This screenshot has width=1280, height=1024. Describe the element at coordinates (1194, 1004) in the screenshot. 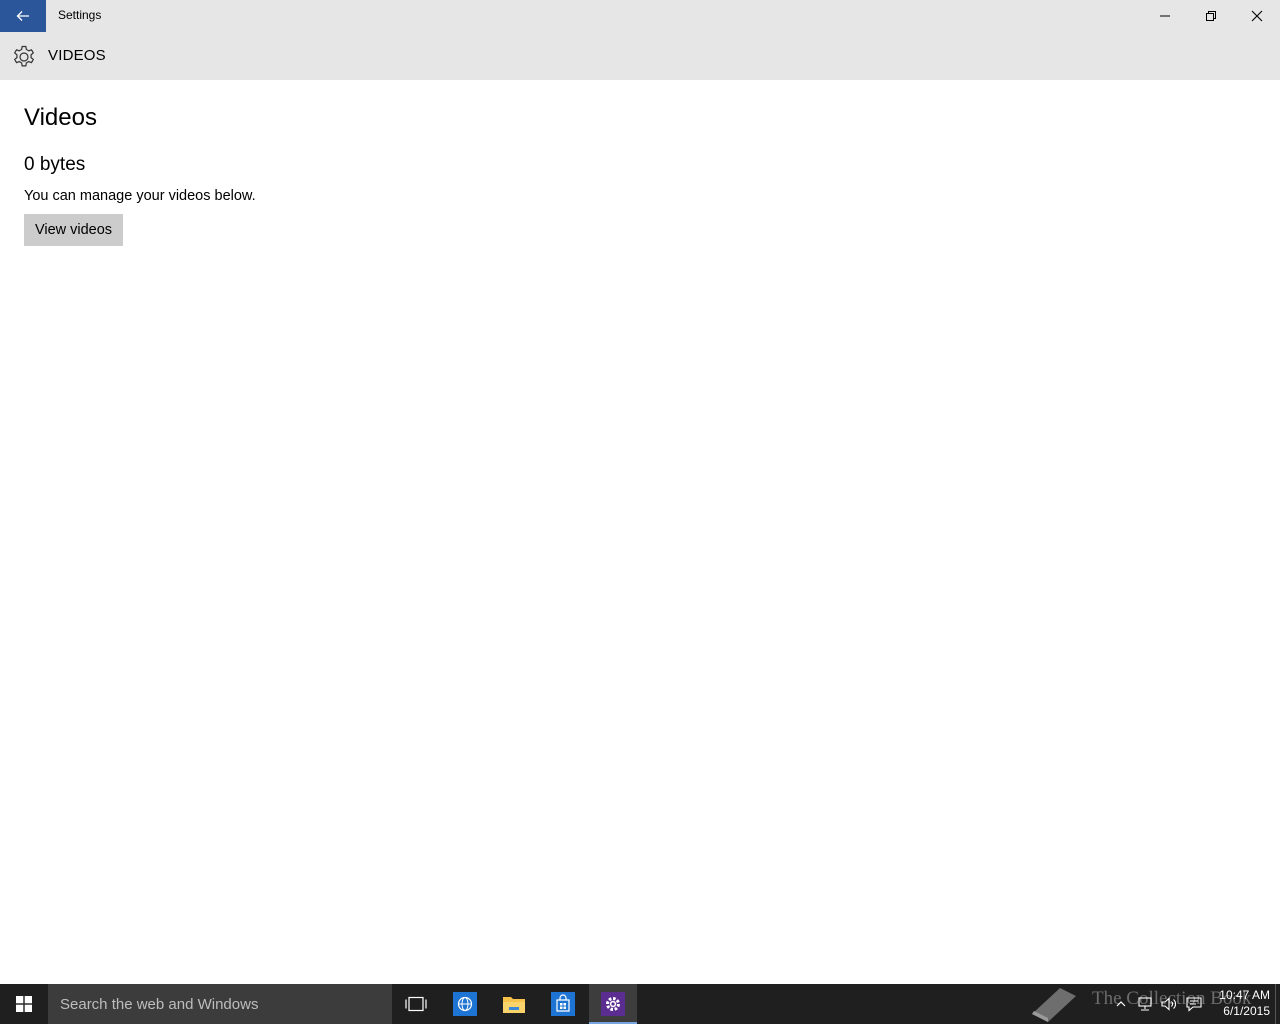

I see `action-center-icon` at that location.